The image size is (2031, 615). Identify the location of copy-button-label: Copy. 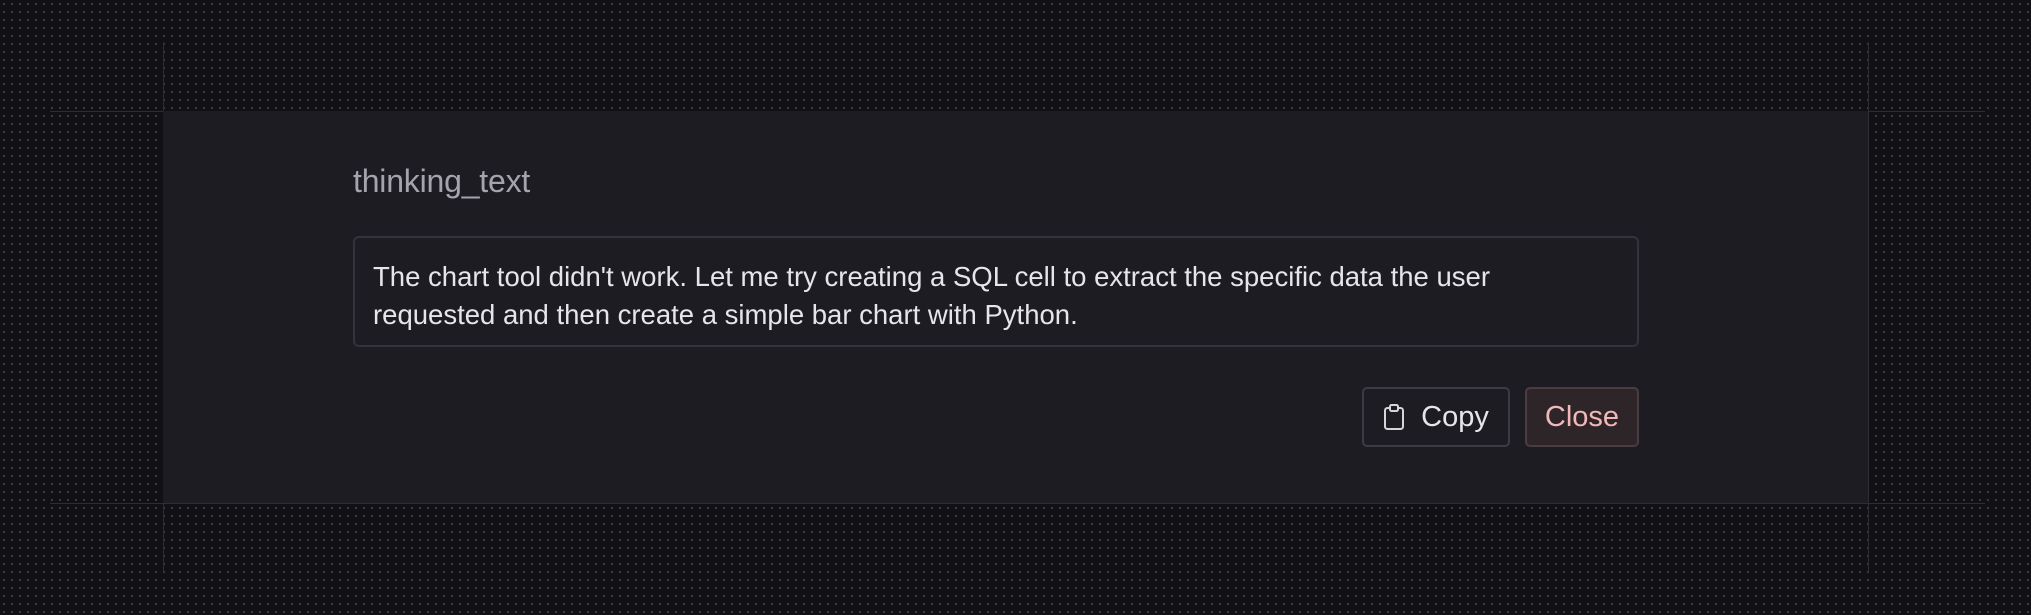
(1455, 416).